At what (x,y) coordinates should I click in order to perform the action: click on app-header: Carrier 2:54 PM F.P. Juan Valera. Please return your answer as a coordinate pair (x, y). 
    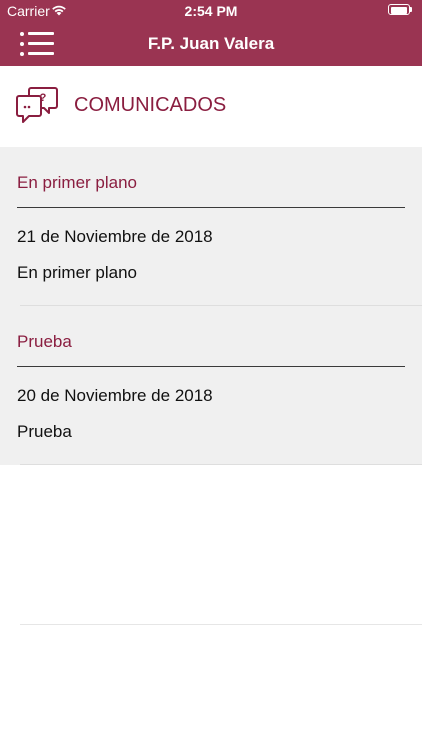
    Looking at the image, I should click on (211, 33).